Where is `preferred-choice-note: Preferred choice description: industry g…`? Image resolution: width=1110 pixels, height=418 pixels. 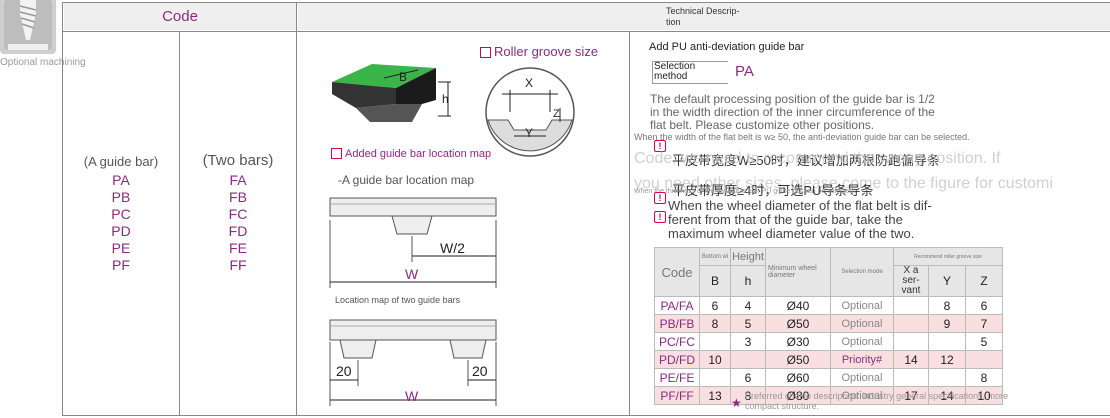
preferred-choice-note: Preferred choice description: industry g… is located at coordinates (876, 401).